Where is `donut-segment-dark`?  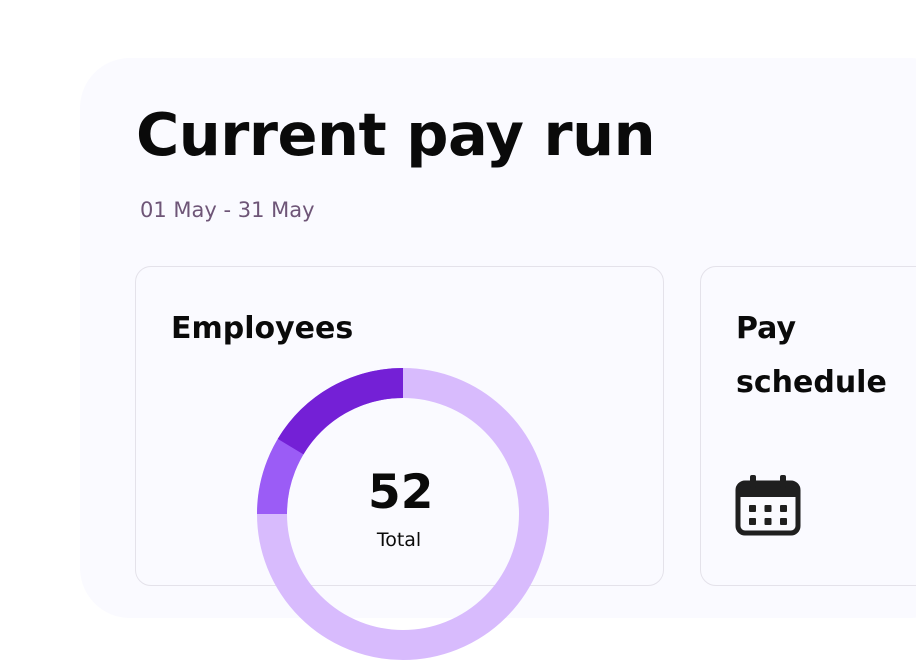 donut-segment-dark is located at coordinates (340, 411).